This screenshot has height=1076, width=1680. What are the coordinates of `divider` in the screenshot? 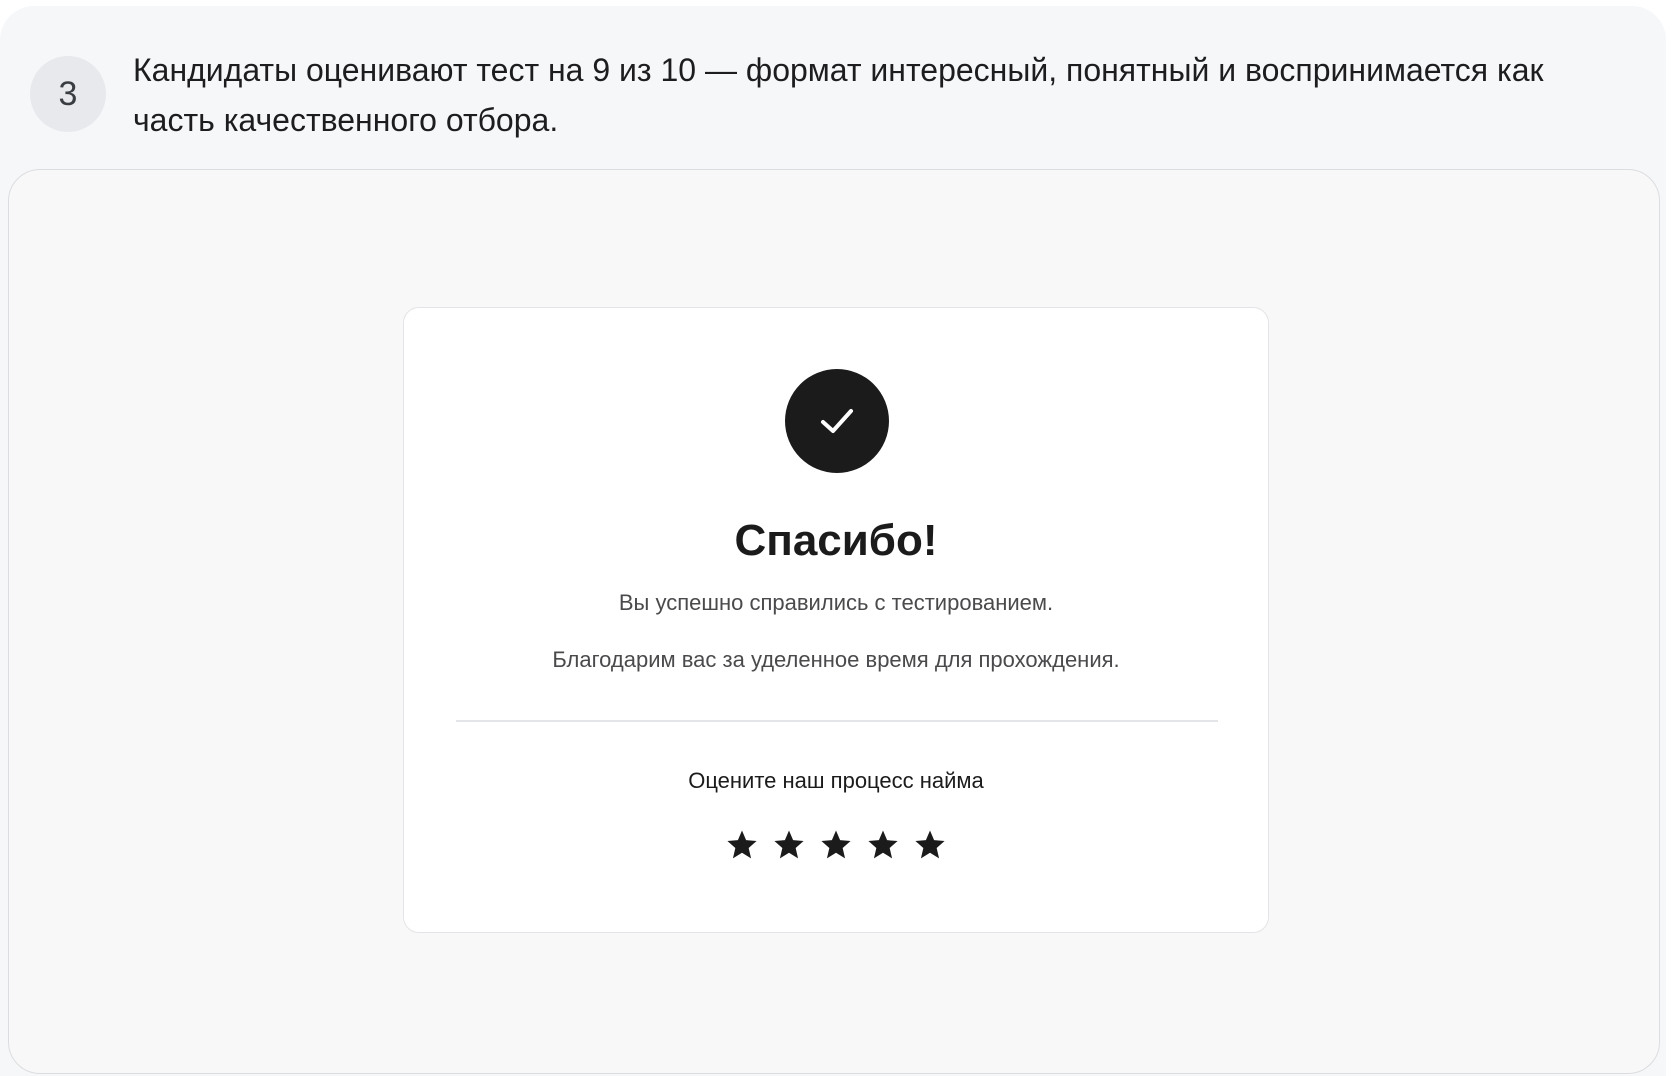 It's located at (837, 721).